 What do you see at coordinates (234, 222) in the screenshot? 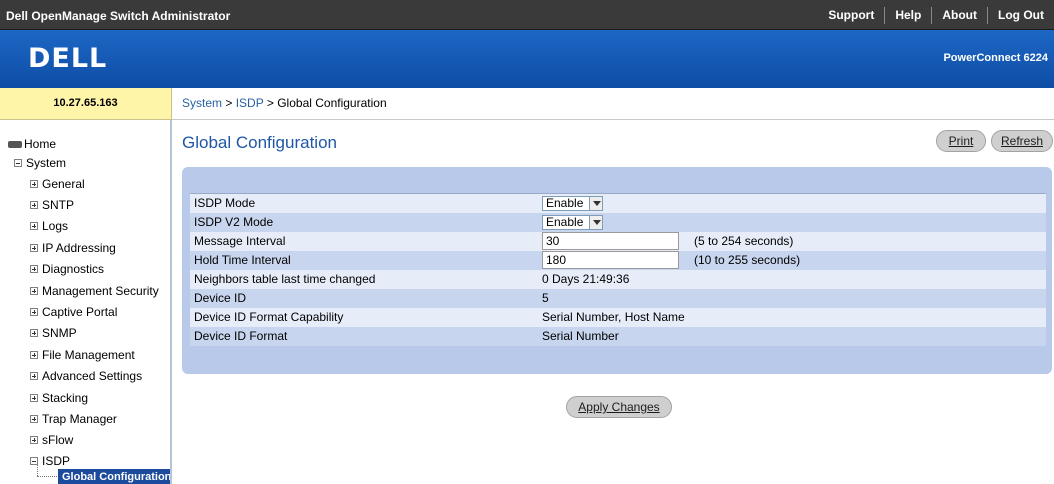
I see `isdp-v2-mode-label: ISDP V2 Mode` at bounding box center [234, 222].